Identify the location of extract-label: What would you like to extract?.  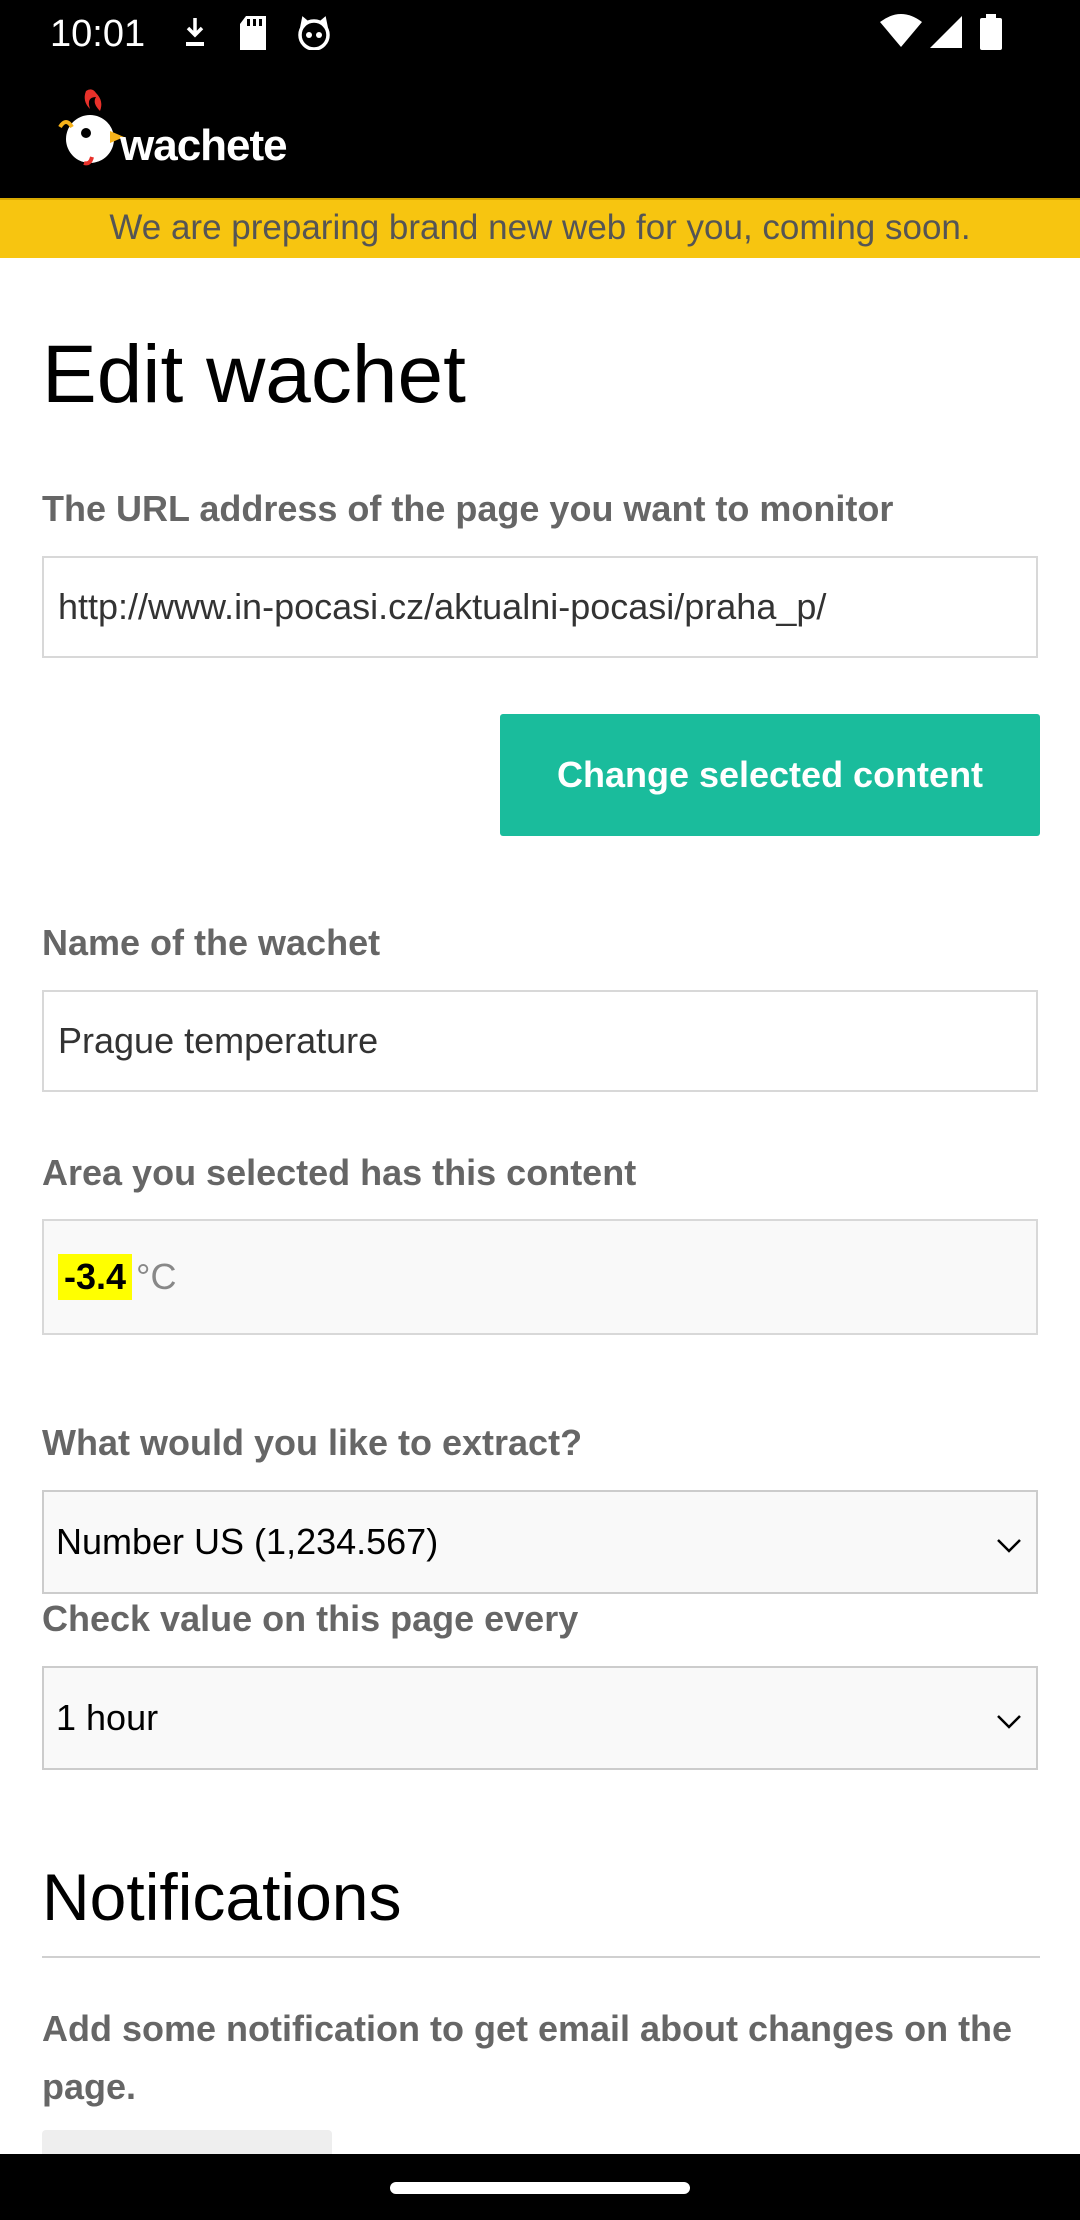
(312, 1442).